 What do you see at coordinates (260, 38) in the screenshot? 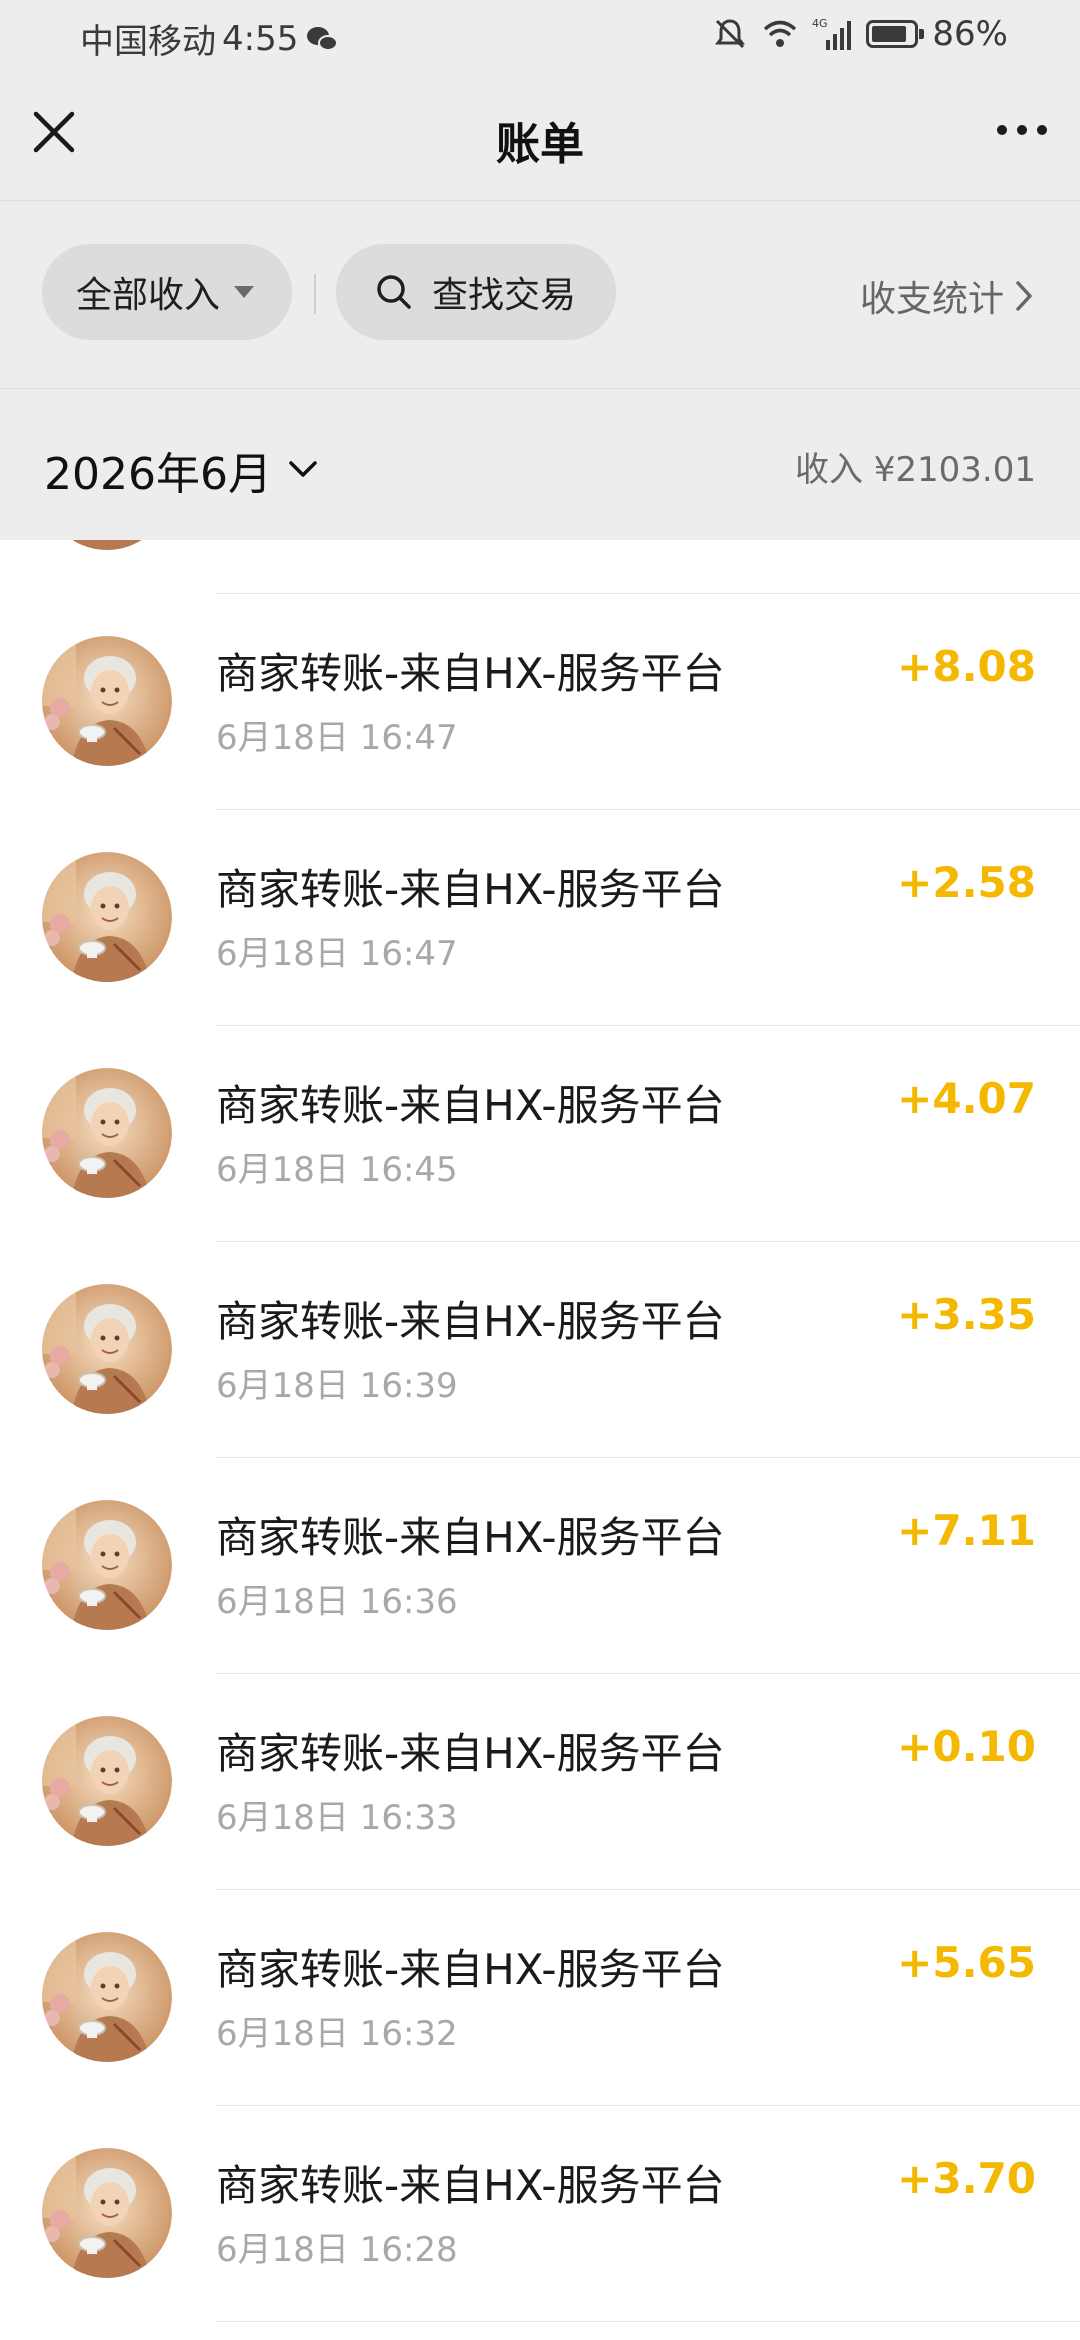
I see `clock: 4:55` at bounding box center [260, 38].